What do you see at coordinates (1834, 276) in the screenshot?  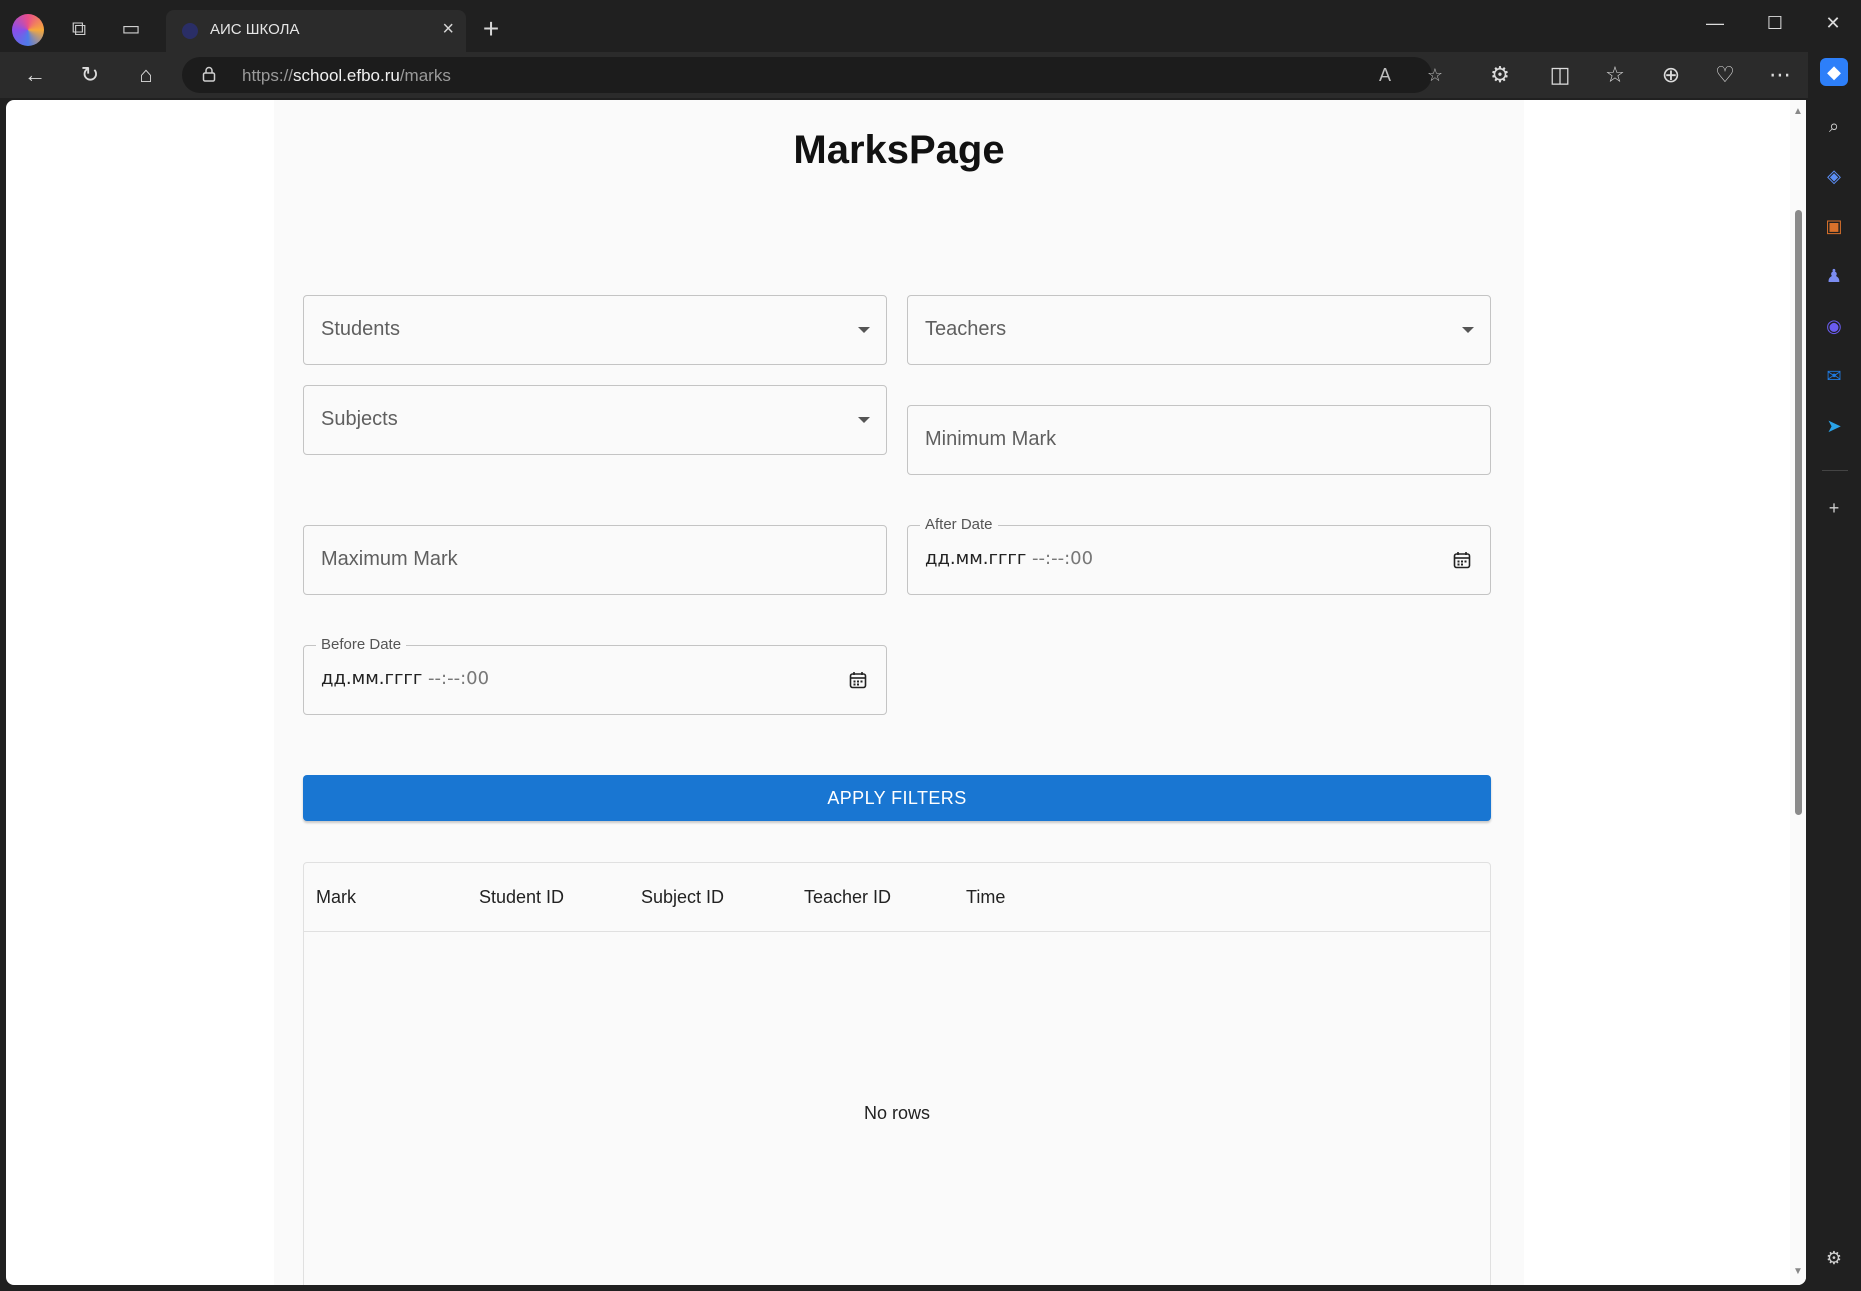 I see `games-icon: ♟` at bounding box center [1834, 276].